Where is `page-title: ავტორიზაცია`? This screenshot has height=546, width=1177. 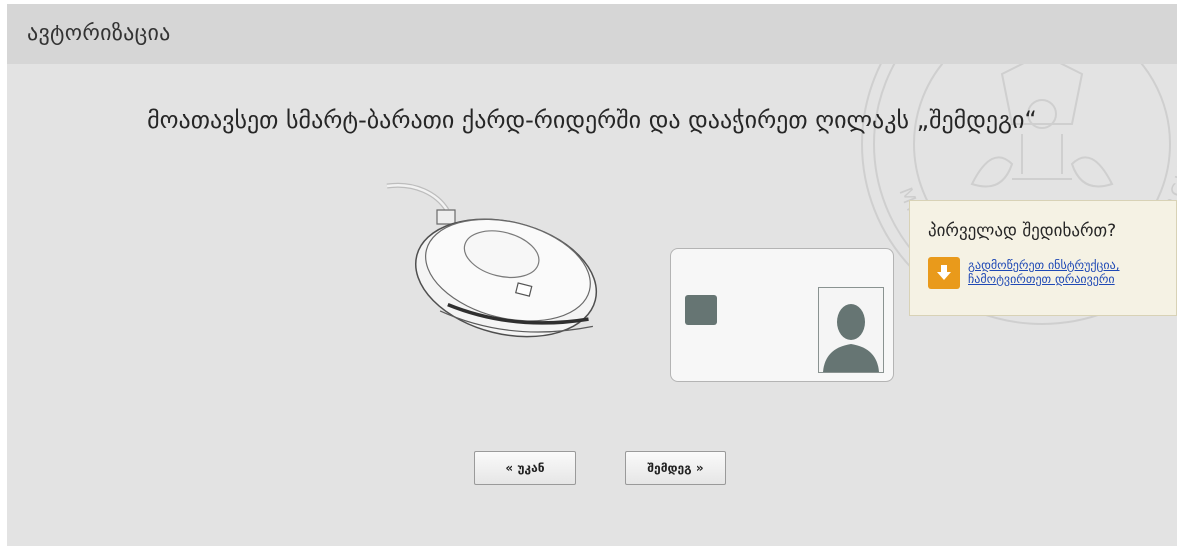
page-title: ავტორიზაცია is located at coordinates (99, 33).